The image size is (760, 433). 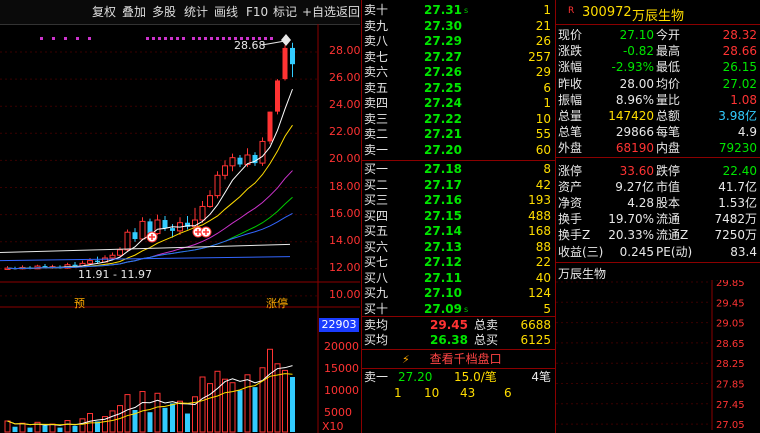 What do you see at coordinates (376, 215) in the screenshot?
I see `bid-level-label: 买四` at bounding box center [376, 215].